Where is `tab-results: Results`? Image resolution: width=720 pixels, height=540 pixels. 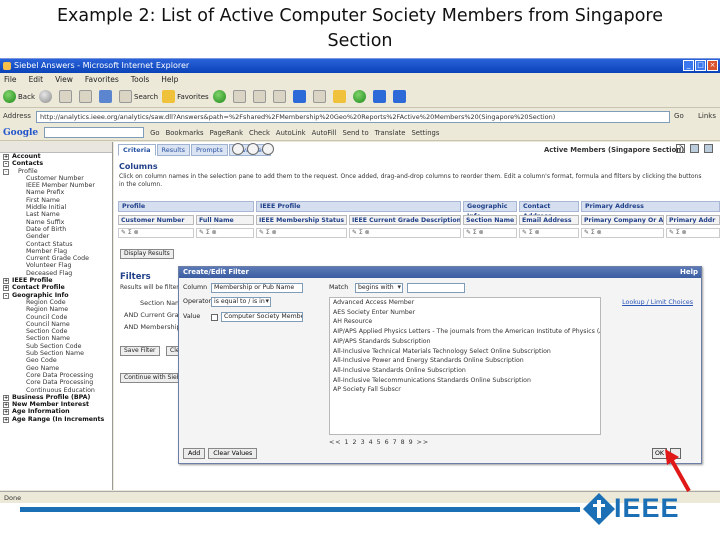 tab-results: Results is located at coordinates (173, 150).